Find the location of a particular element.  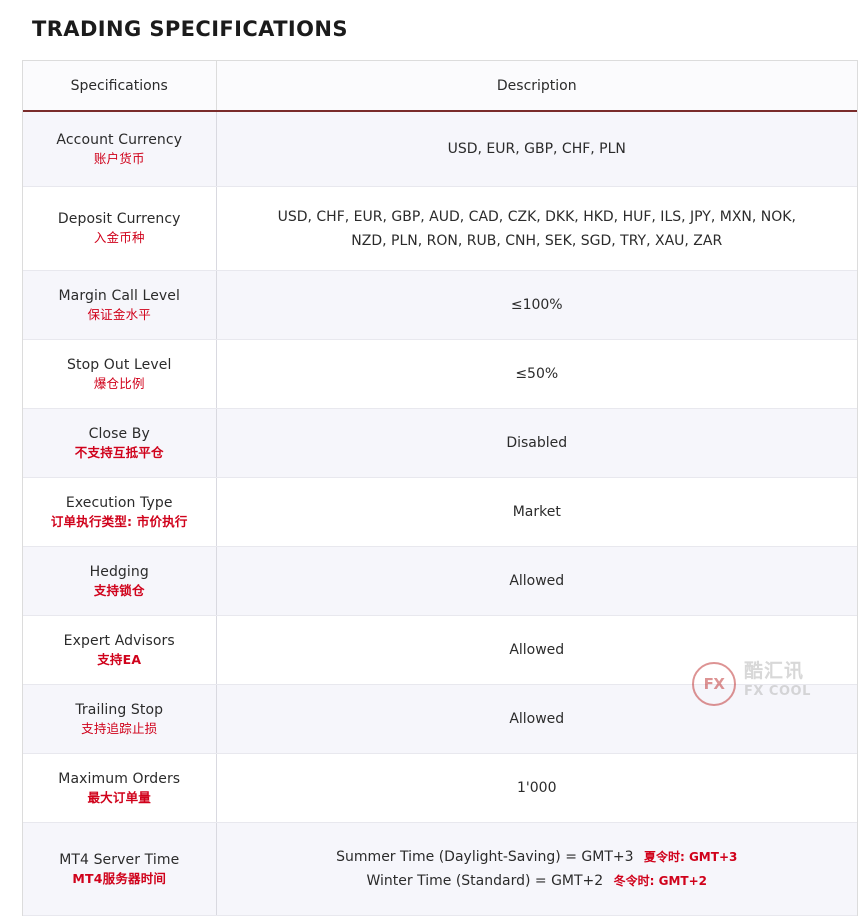

description-line: Disabled is located at coordinates (537, 443).